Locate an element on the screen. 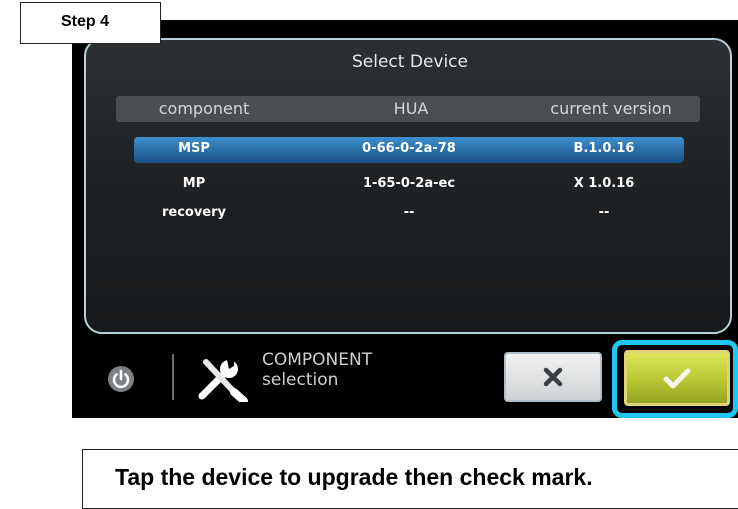 The image size is (738, 509). component-selection-label: COMPONENT selection is located at coordinates (317, 370).